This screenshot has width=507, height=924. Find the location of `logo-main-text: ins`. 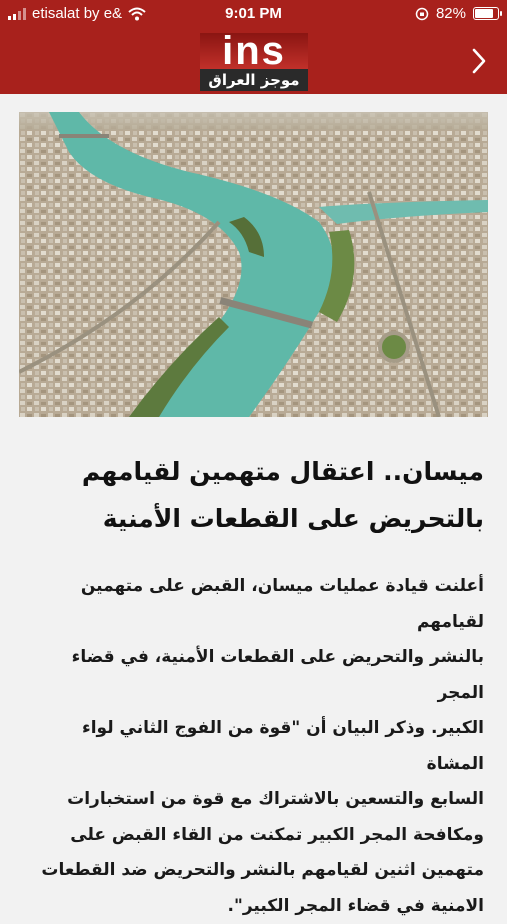

logo-main-text: ins is located at coordinates (254, 51).